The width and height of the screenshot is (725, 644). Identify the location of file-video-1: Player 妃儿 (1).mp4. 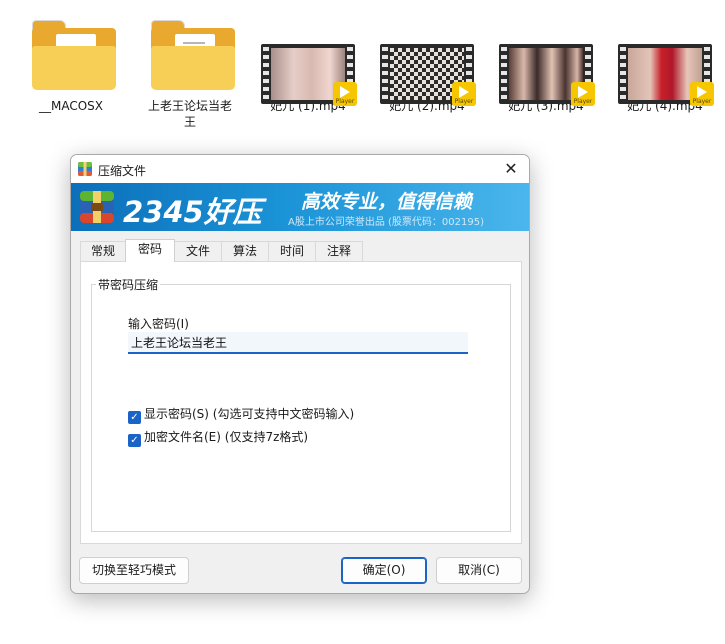
(308, 65).